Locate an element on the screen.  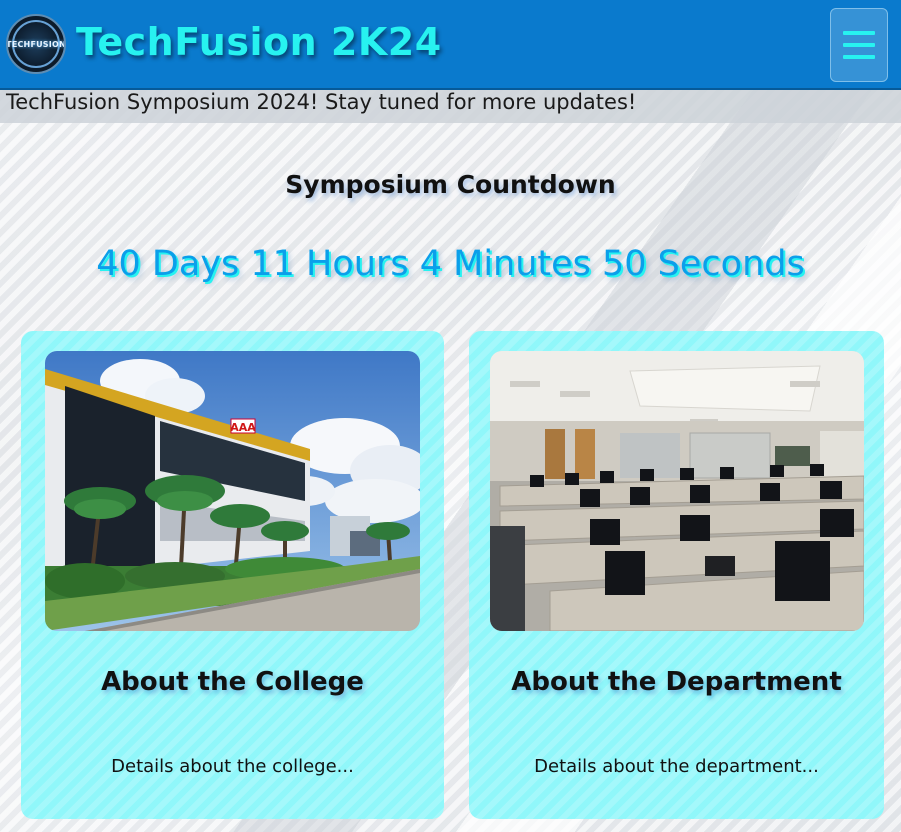
department-card-title: About the Department is located at coordinates (676, 682).